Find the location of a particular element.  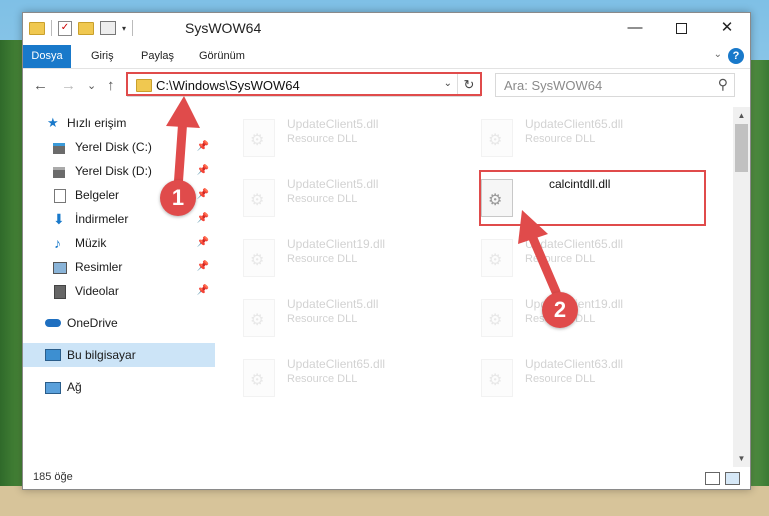

arrow-2-shaft is located at coordinates (544, 264).